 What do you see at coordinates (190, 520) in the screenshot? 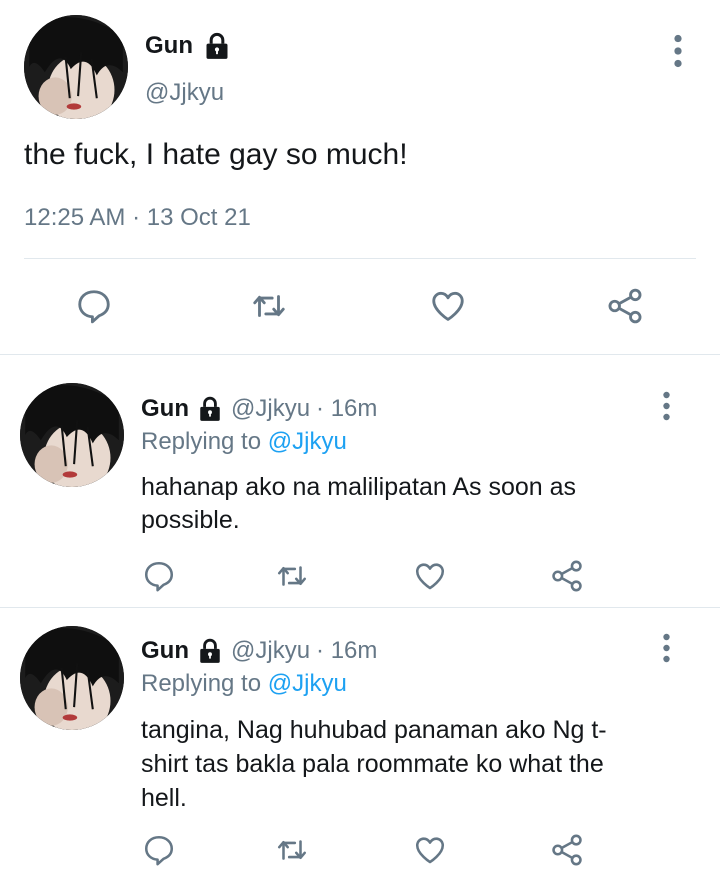
I see `reply-text-line: possible.` at bounding box center [190, 520].